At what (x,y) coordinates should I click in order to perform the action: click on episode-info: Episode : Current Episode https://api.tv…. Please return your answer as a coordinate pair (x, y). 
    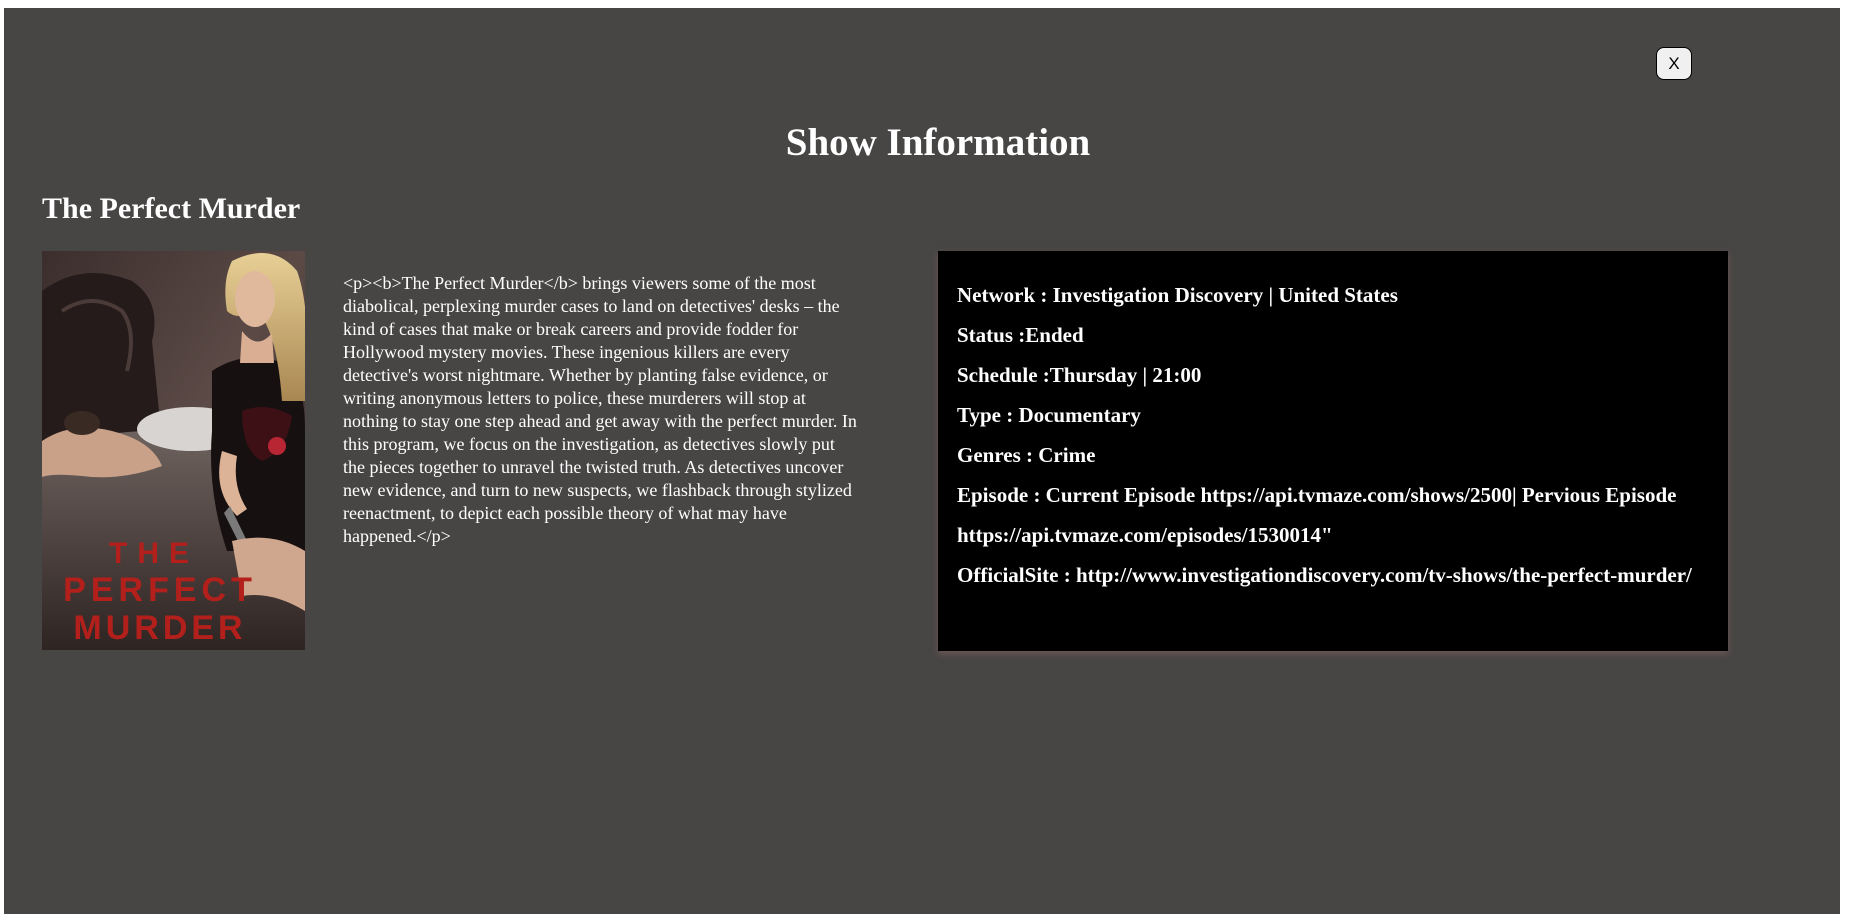
    Looking at the image, I should click on (1317, 515).